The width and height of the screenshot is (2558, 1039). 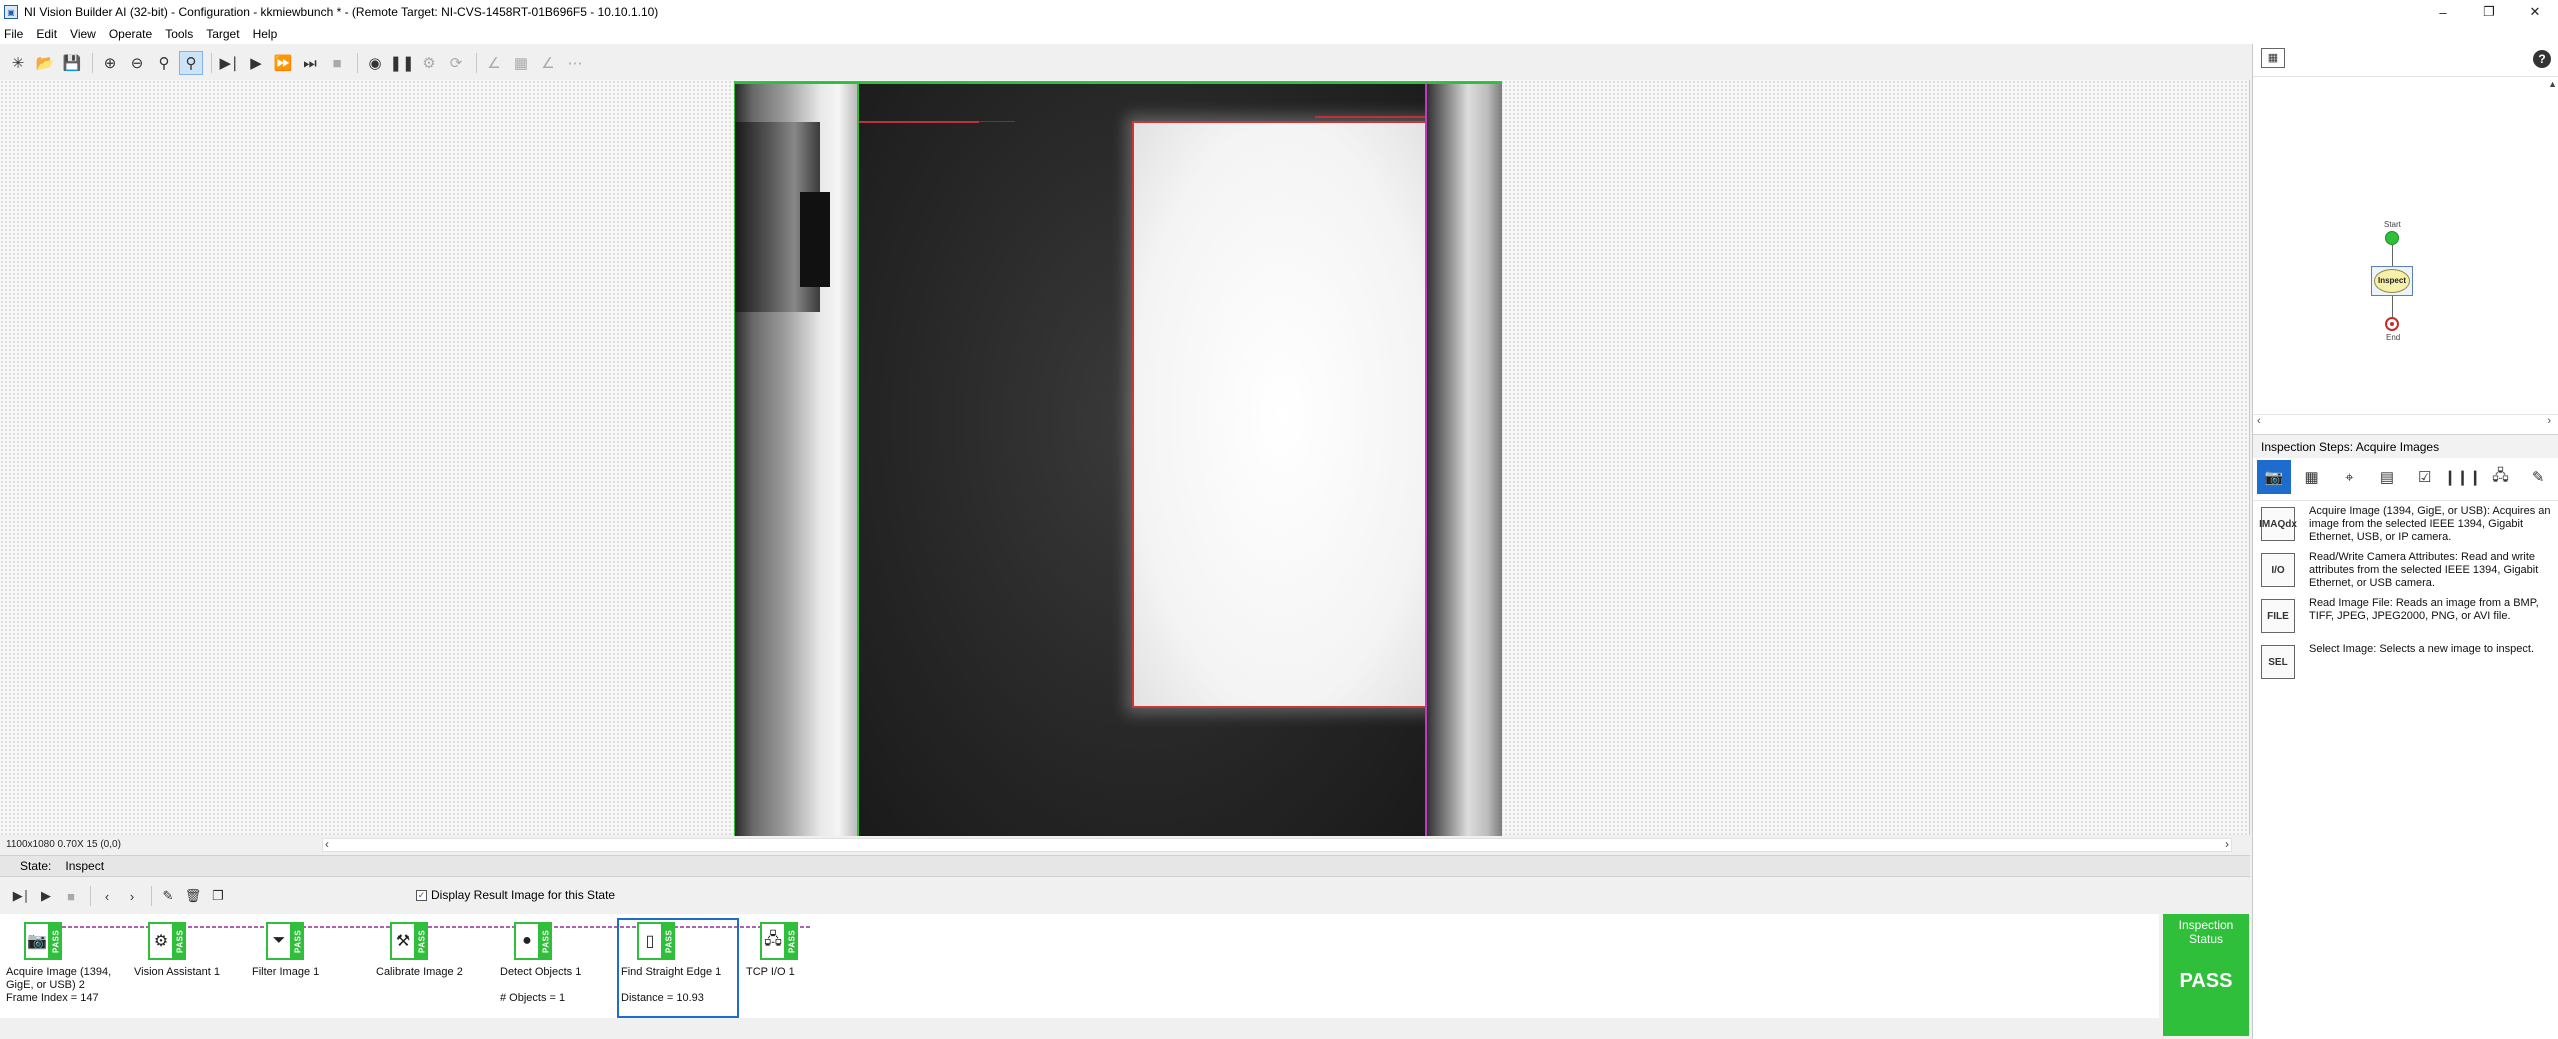 What do you see at coordinates (2501, 477) in the screenshot?
I see `communicate-icon: 🖧` at bounding box center [2501, 477].